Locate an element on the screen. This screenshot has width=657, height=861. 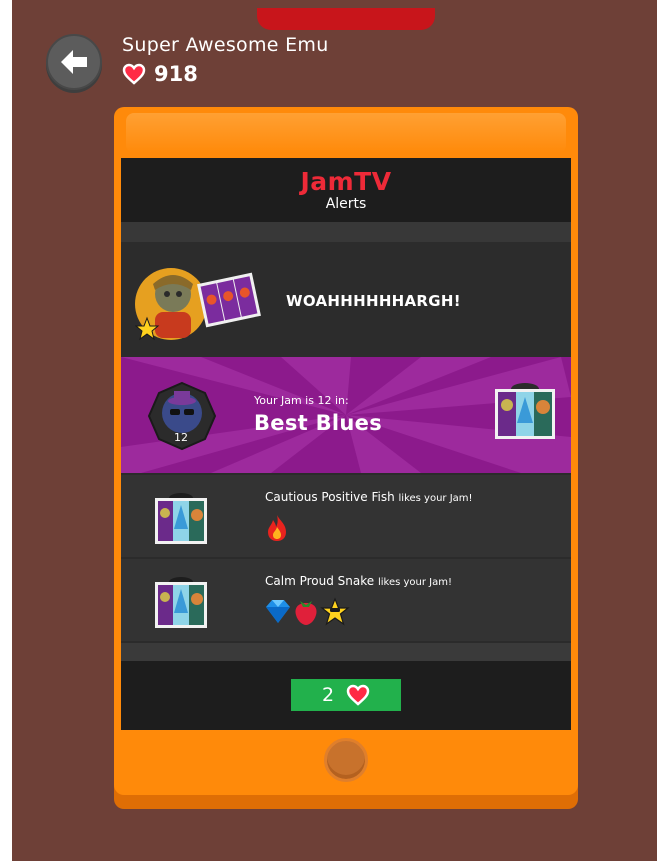
screen-footer: 2 is located at coordinates (346, 695).